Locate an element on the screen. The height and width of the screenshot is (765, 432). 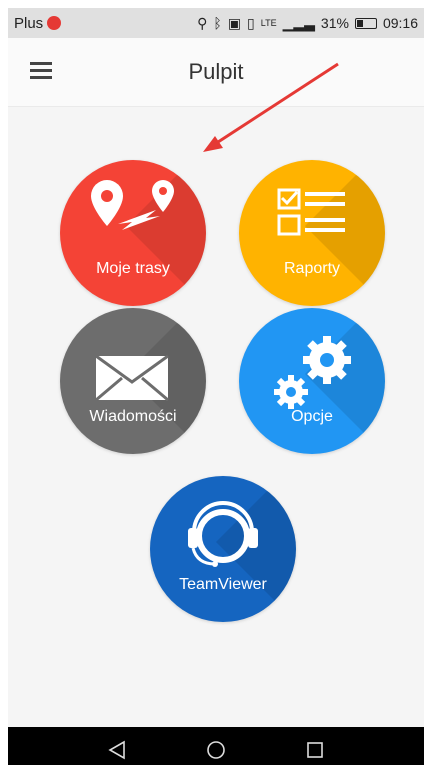
headset-icon is located at coordinates (223, 534).